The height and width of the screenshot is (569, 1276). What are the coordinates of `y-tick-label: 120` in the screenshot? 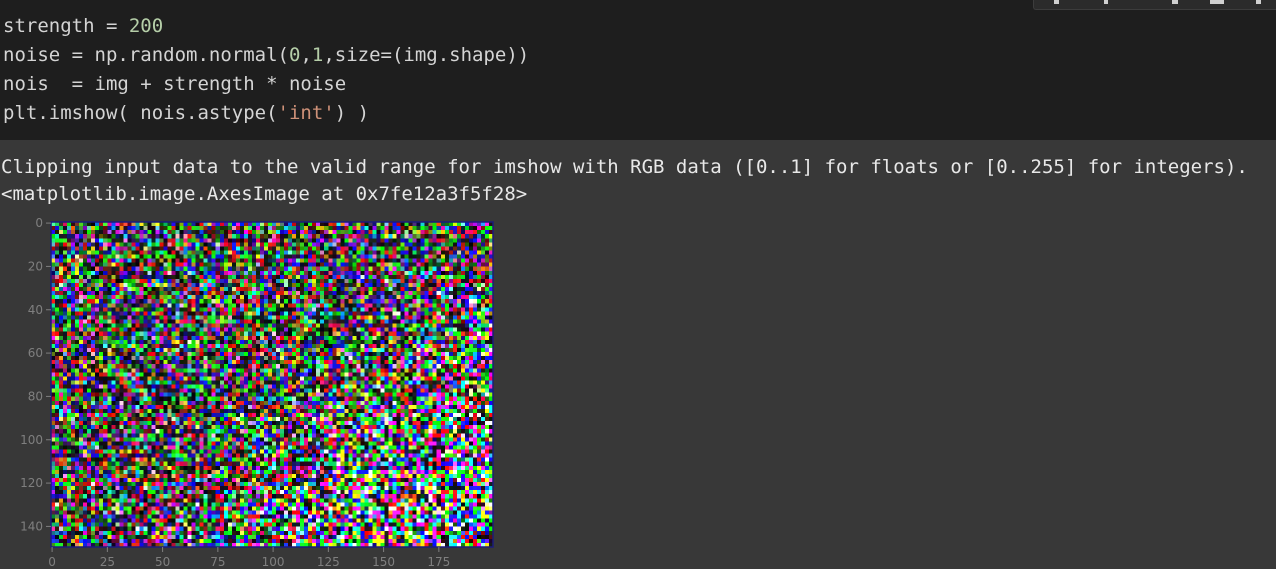 It's located at (31, 483).